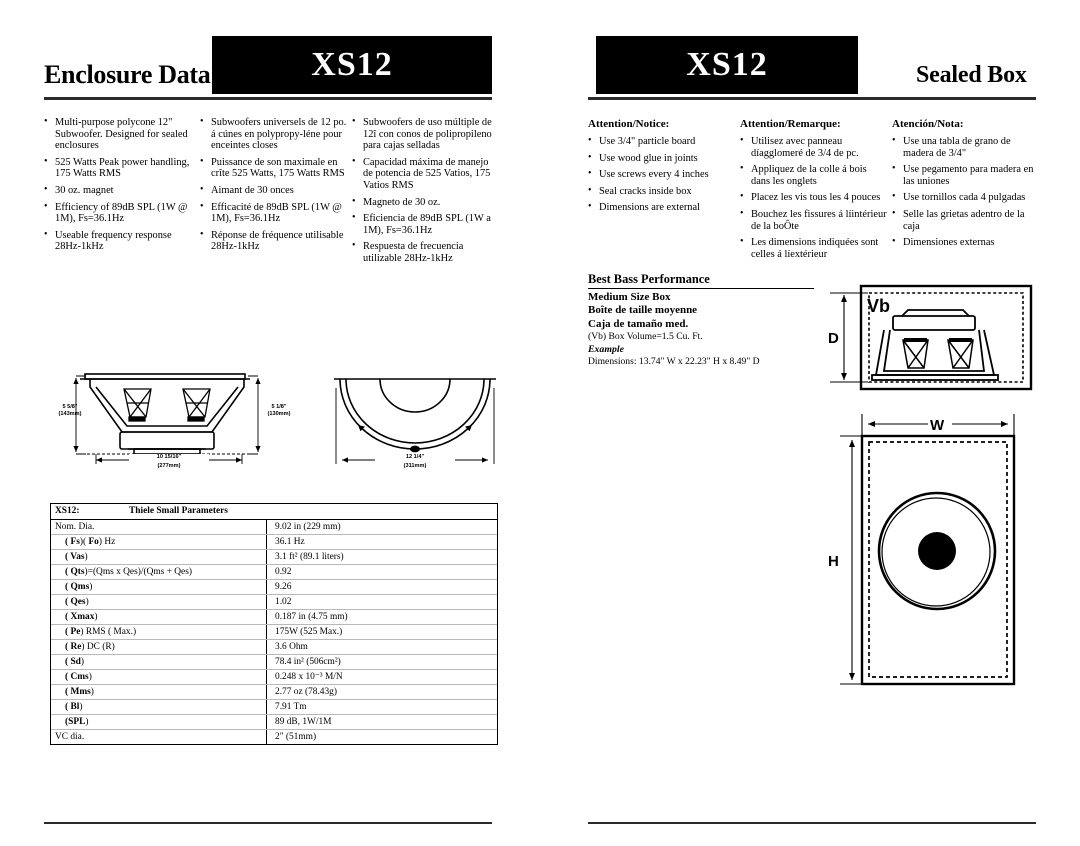  I want to click on table-row: (SPL) 89 dB, 1W/1M, so click(274, 722).